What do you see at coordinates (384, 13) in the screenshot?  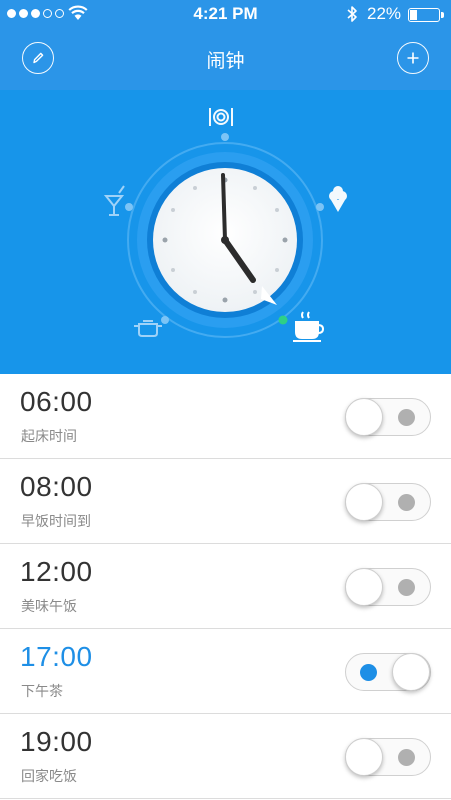 I see `battery-percentage: 22%` at bounding box center [384, 13].